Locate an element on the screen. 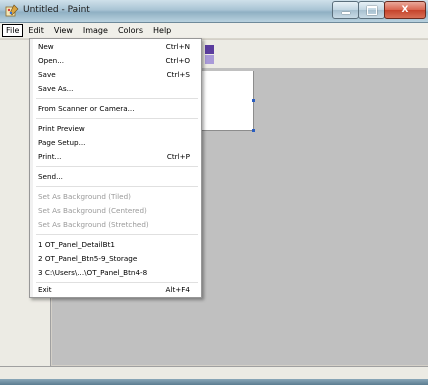 This screenshot has height=385, width=428. menu-item-save: Save Ctrl+S is located at coordinates (117, 74).